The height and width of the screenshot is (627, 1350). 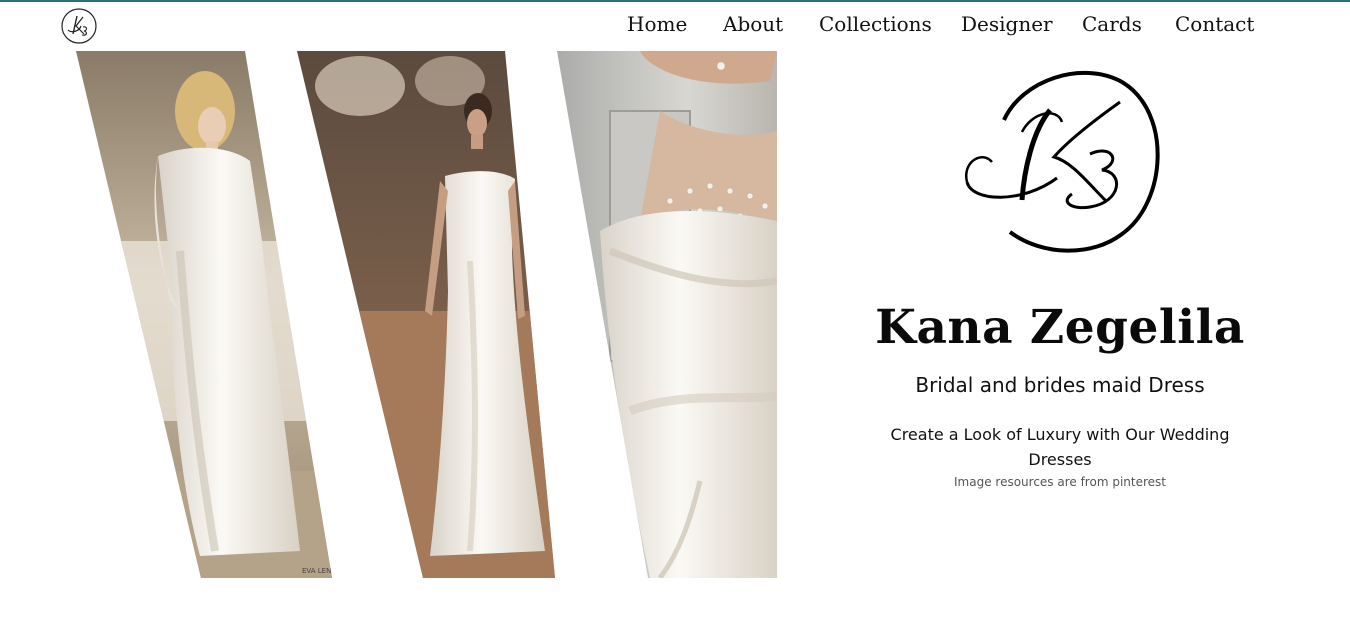 What do you see at coordinates (675, 1) in the screenshot?
I see `top-accent-line` at bounding box center [675, 1].